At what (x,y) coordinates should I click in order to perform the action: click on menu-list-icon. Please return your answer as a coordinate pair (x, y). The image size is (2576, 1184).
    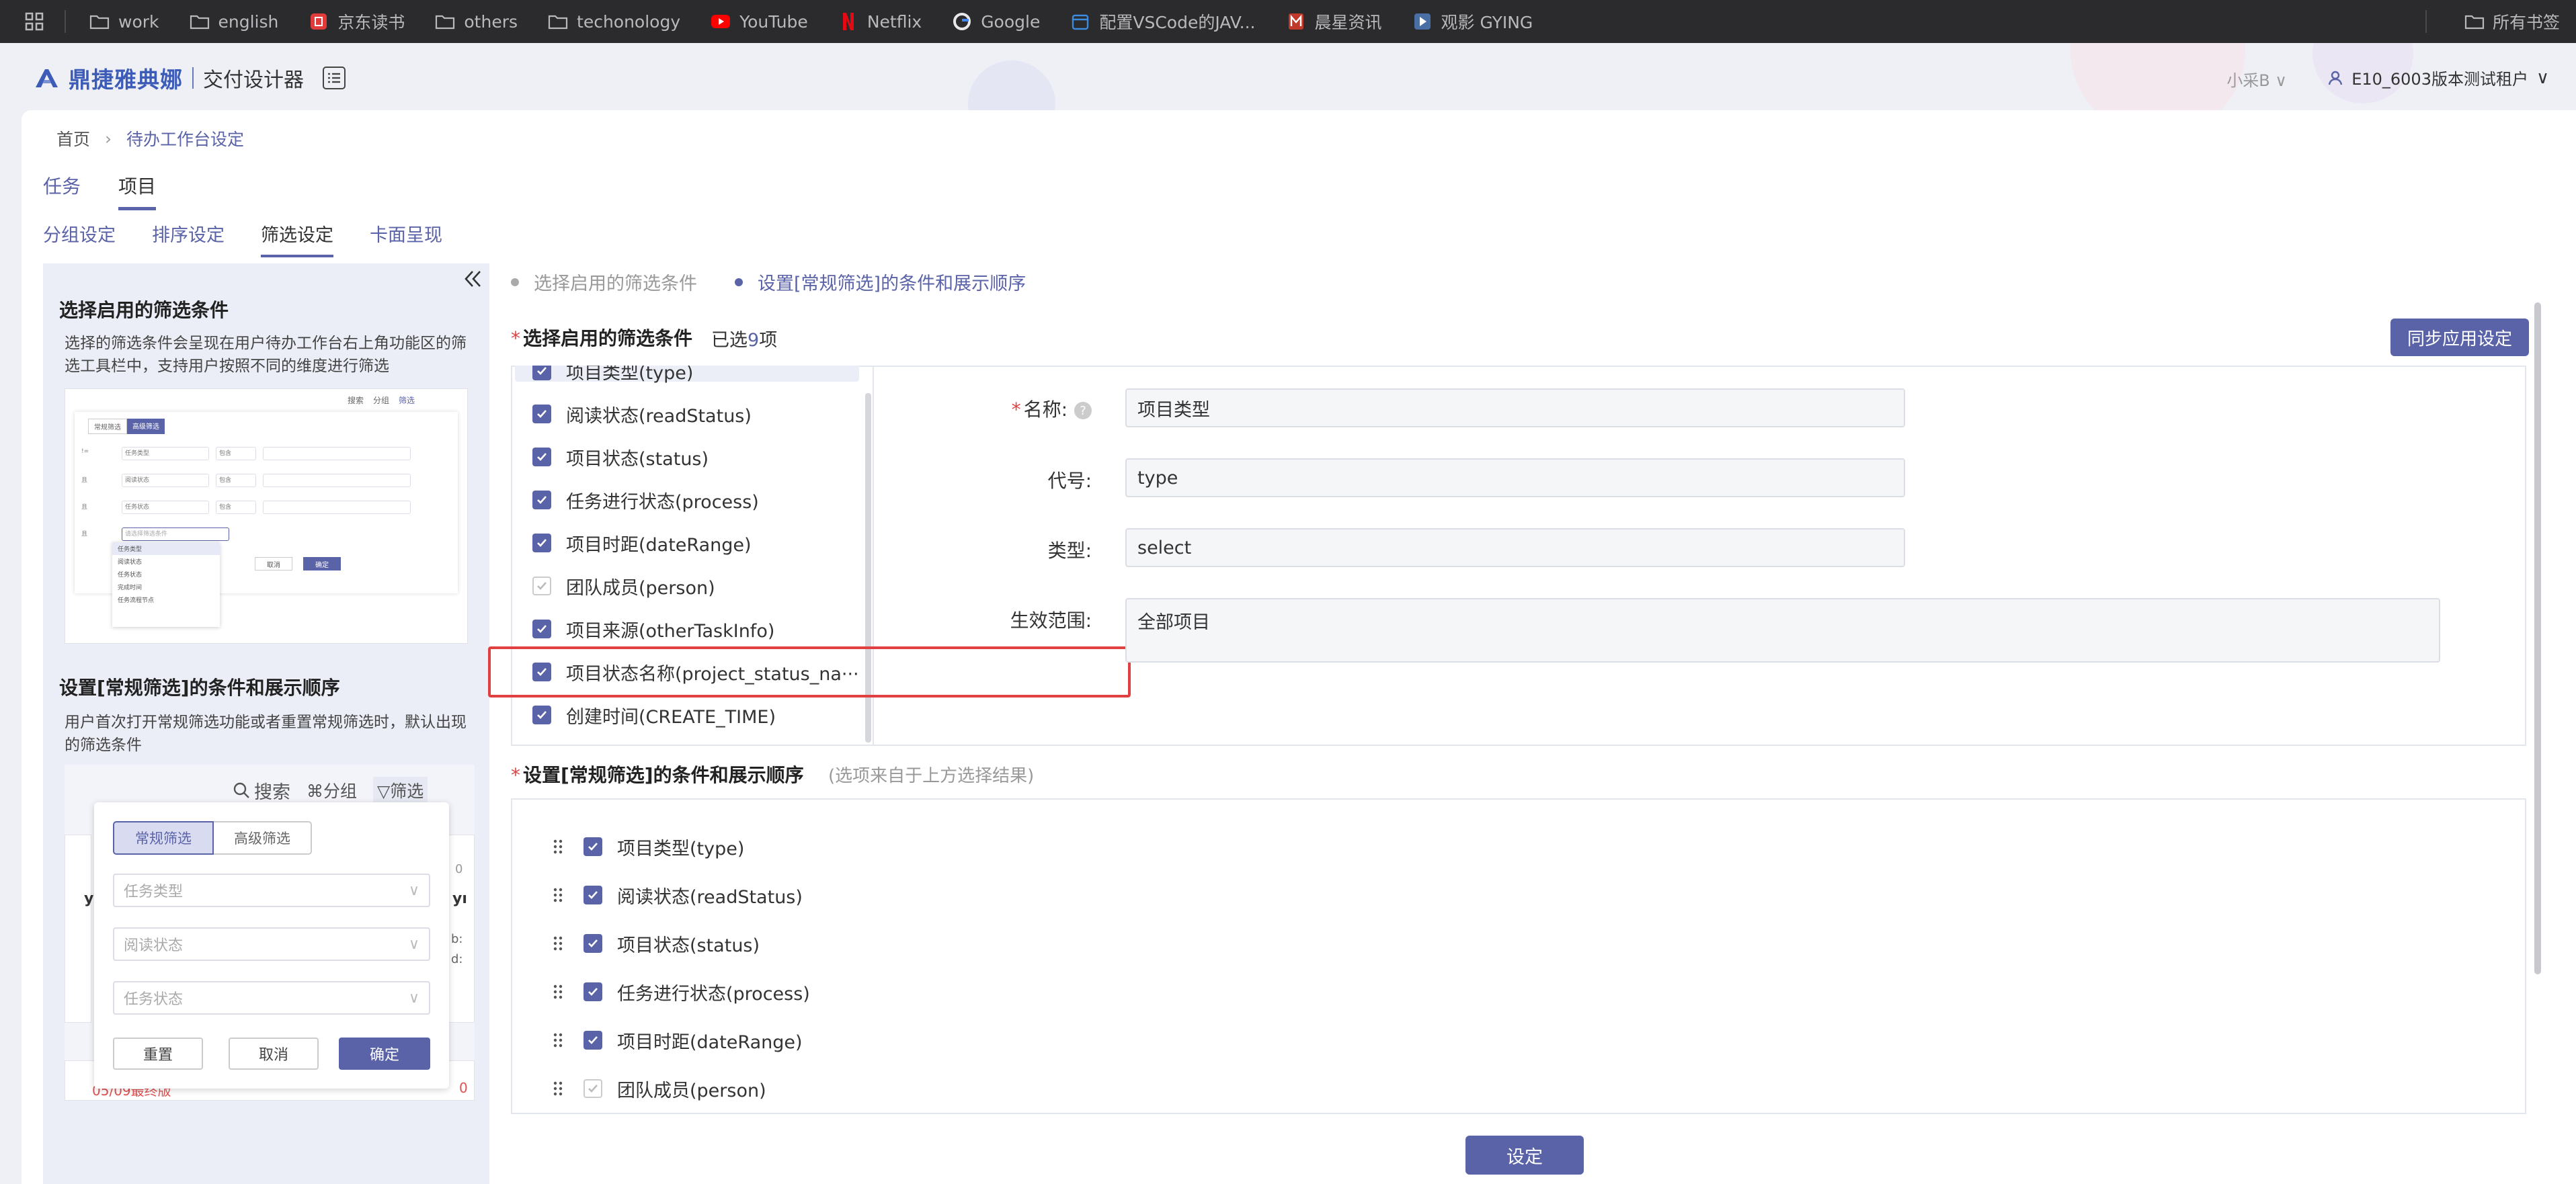
    Looking at the image, I should click on (334, 78).